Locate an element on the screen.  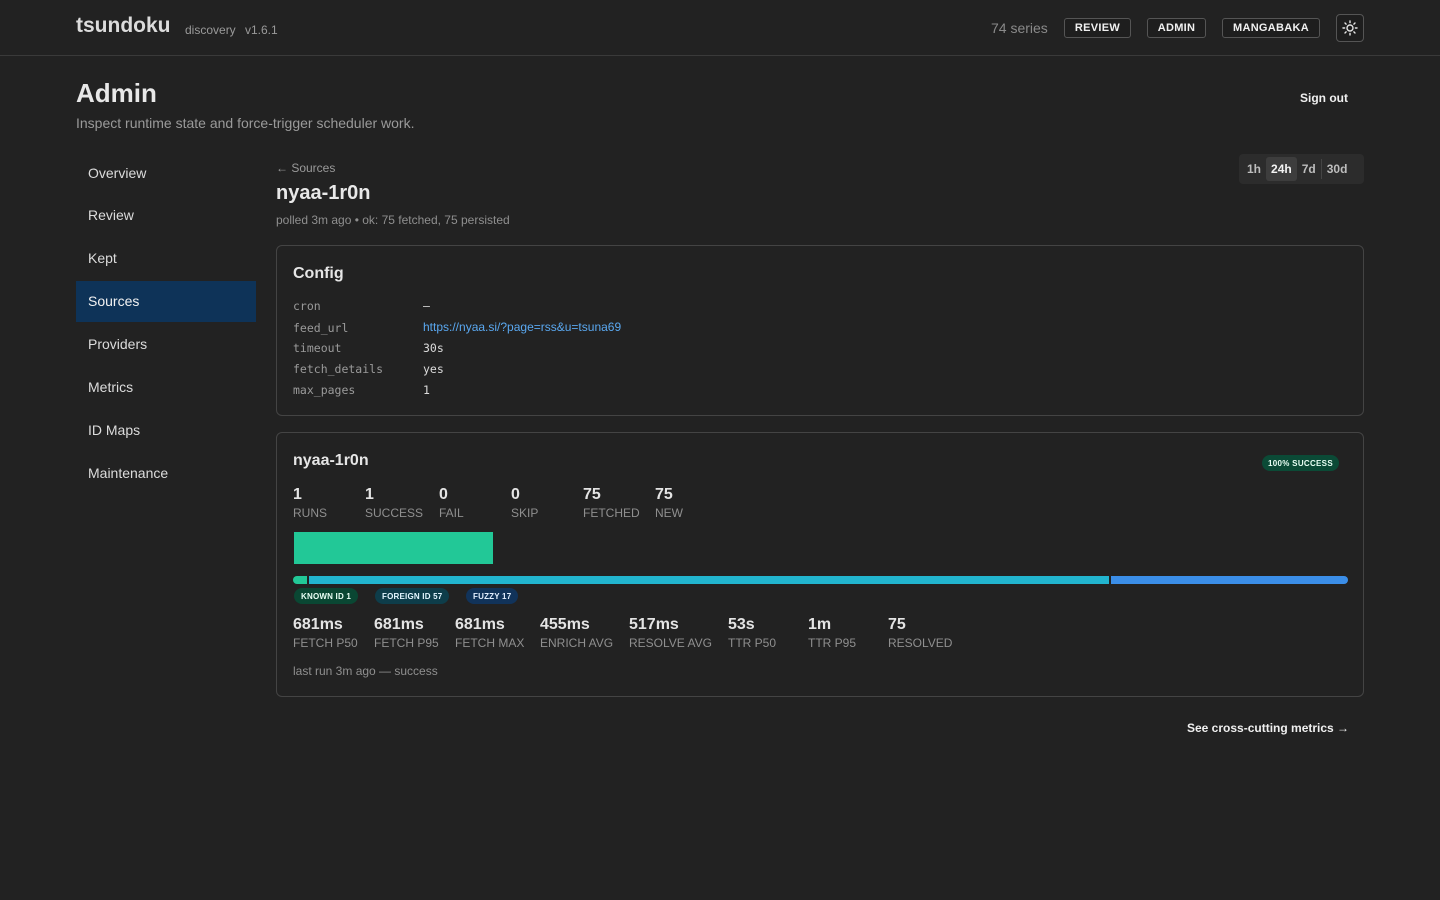
sidebar-item-review: Review is located at coordinates (166, 215).